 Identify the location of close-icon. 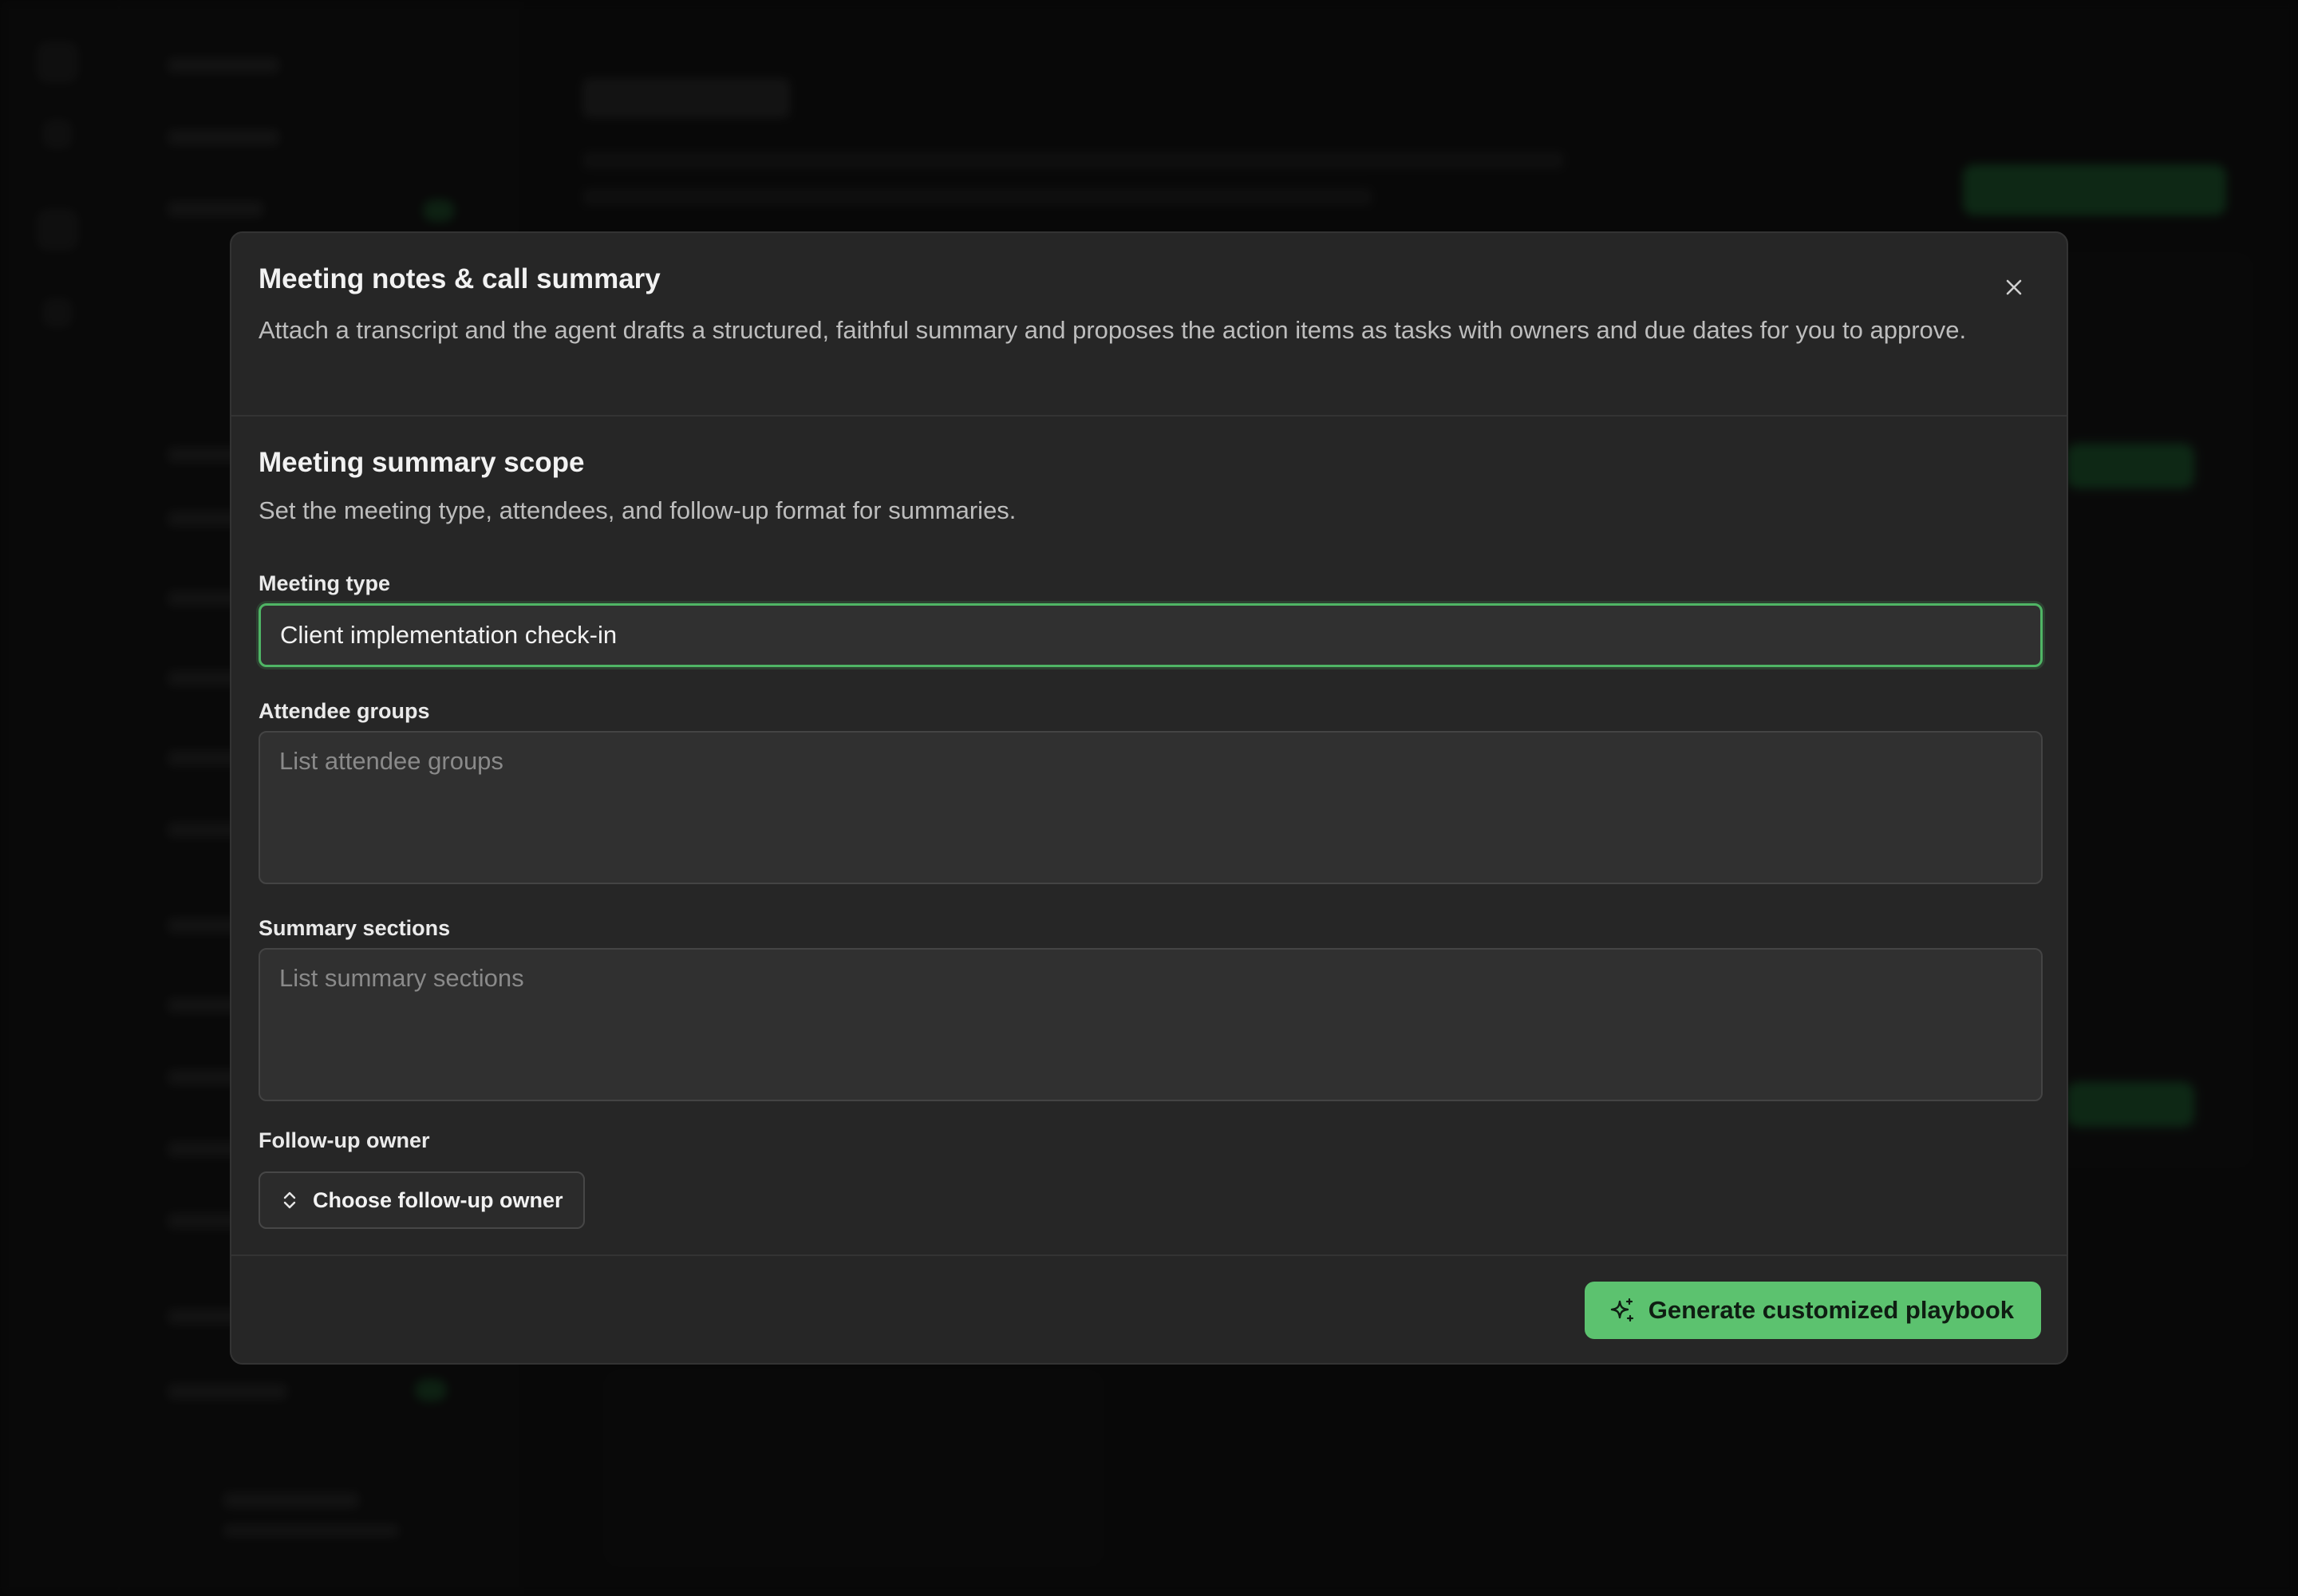
(2014, 287).